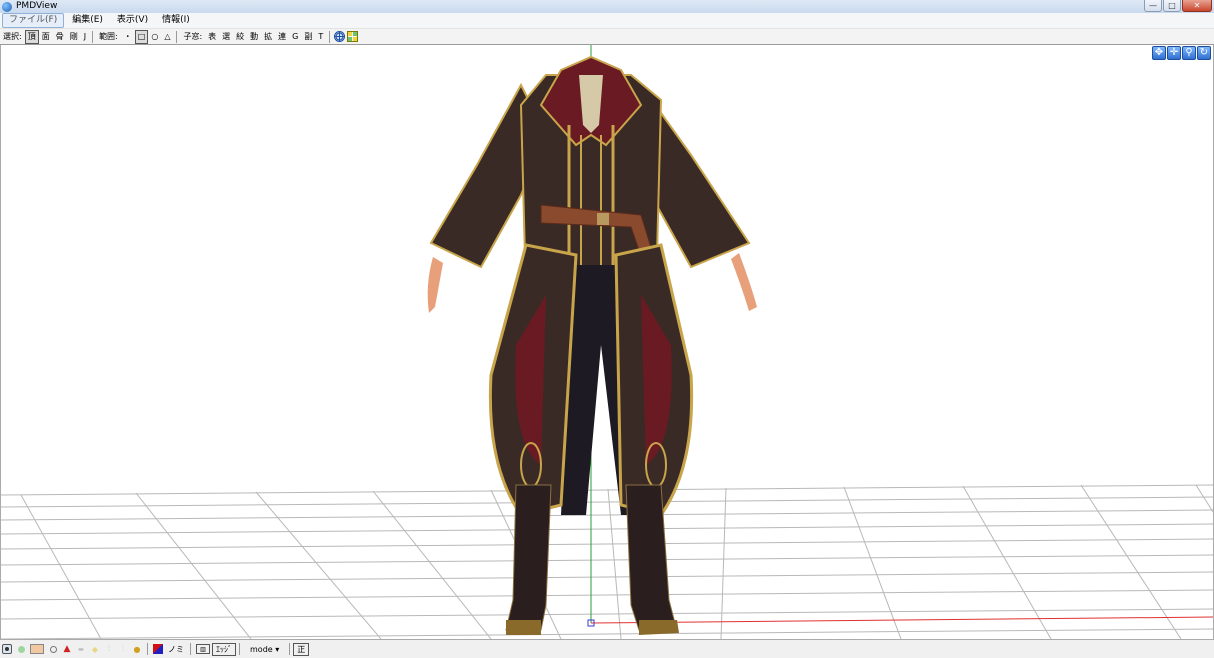 Image resolution: width=1214 pixels, height=658 pixels. Describe the element at coordinates (607, 6) in the screenshot. I see `title-bar: PMDView — □ ✕` at that location.